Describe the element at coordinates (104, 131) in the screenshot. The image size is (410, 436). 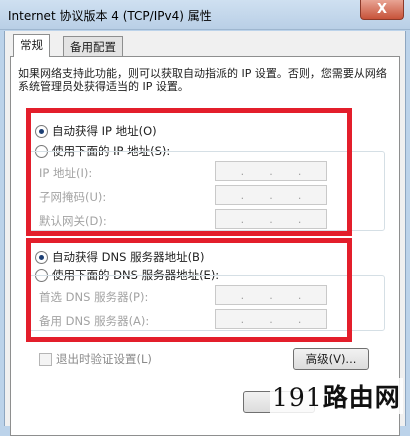
I see `auto-ip-label: 自动获得 IP 地址(O)` at that location.